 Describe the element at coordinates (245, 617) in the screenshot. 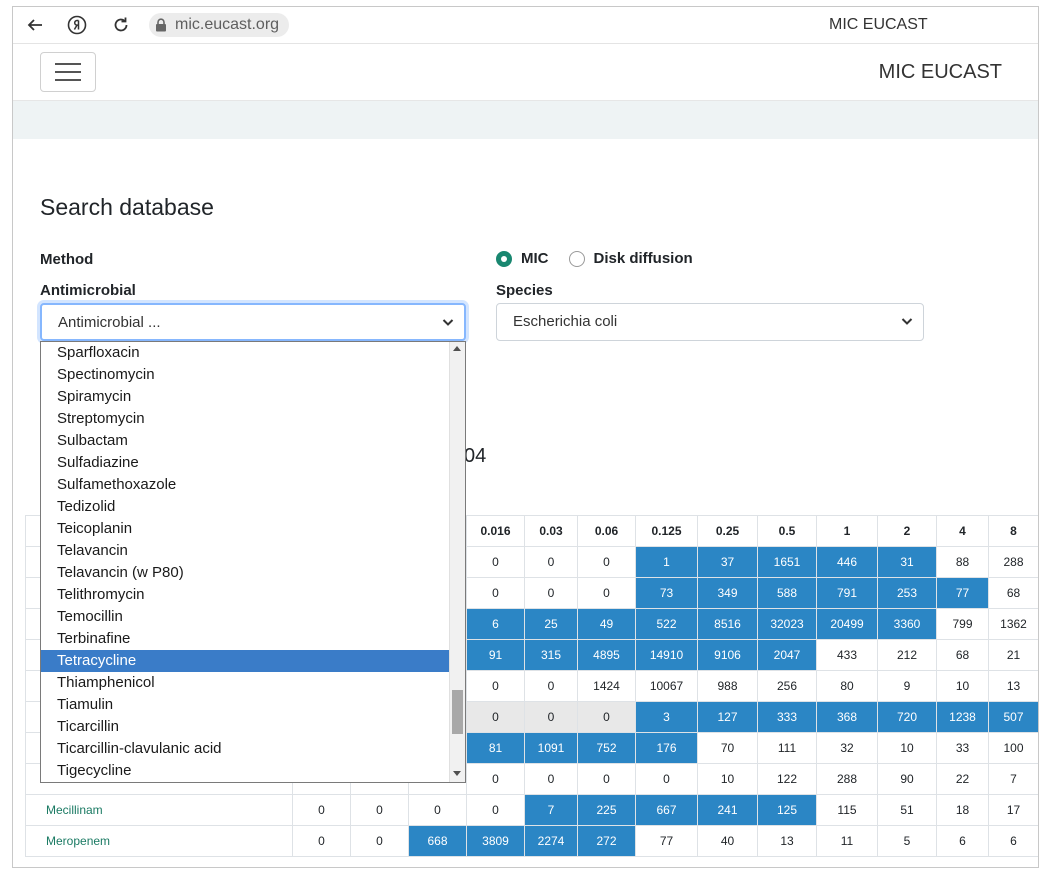

I see `dropdown-option: Temocillin` at that location.